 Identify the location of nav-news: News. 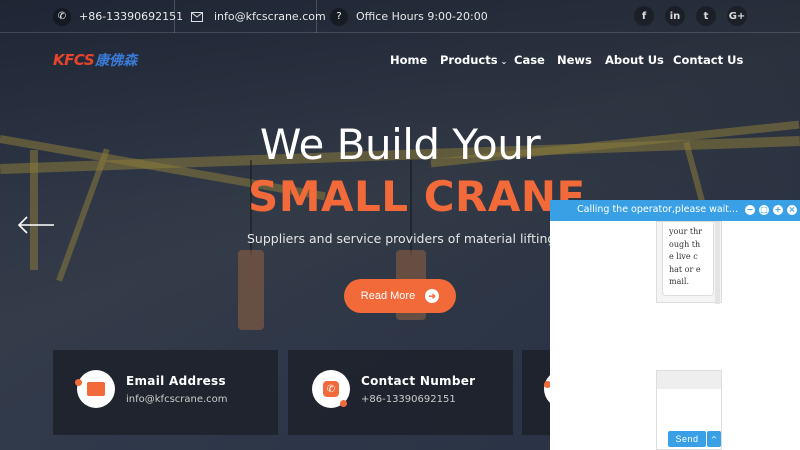
(574, 60).